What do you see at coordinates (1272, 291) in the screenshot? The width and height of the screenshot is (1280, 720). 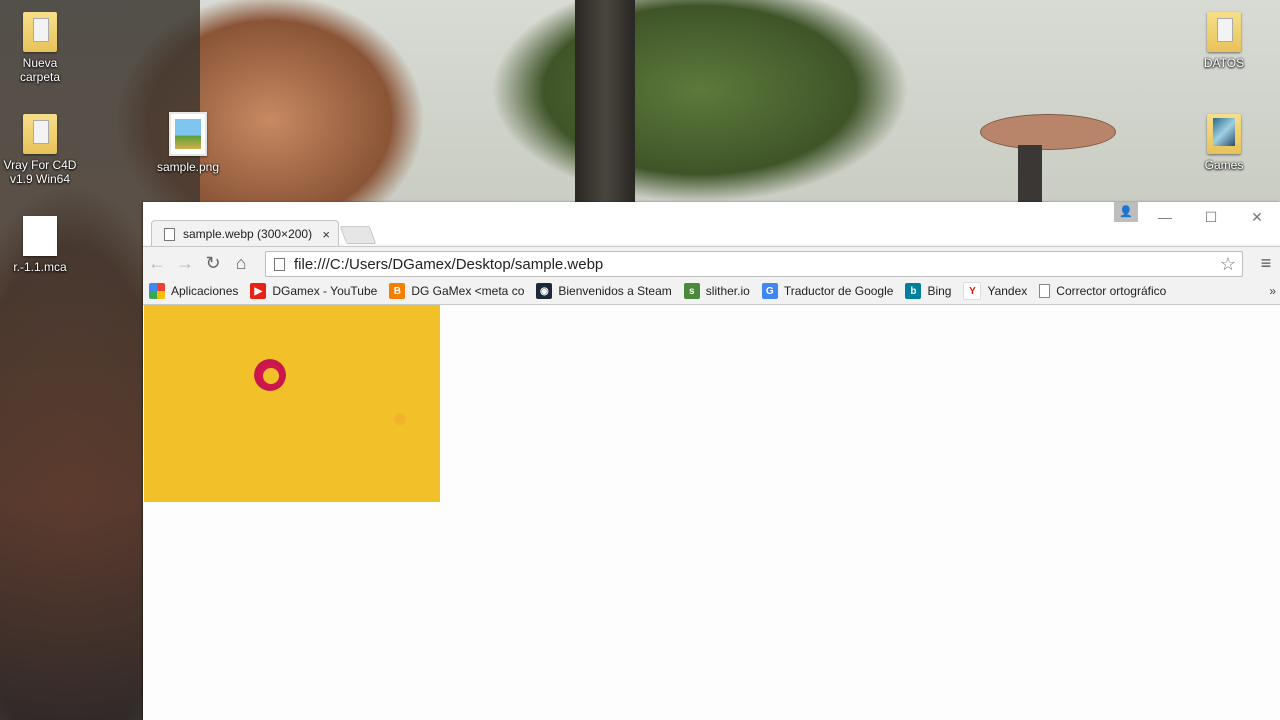 I see `bookmarks-overflow-icon: »` at bounding box center [1272, 291].